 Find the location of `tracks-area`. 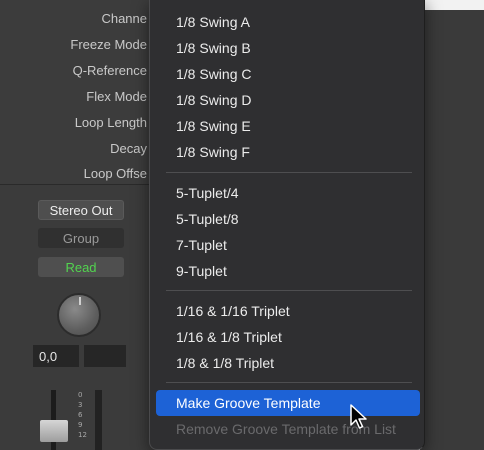

tracks-area is located at coordinates (452, 225).